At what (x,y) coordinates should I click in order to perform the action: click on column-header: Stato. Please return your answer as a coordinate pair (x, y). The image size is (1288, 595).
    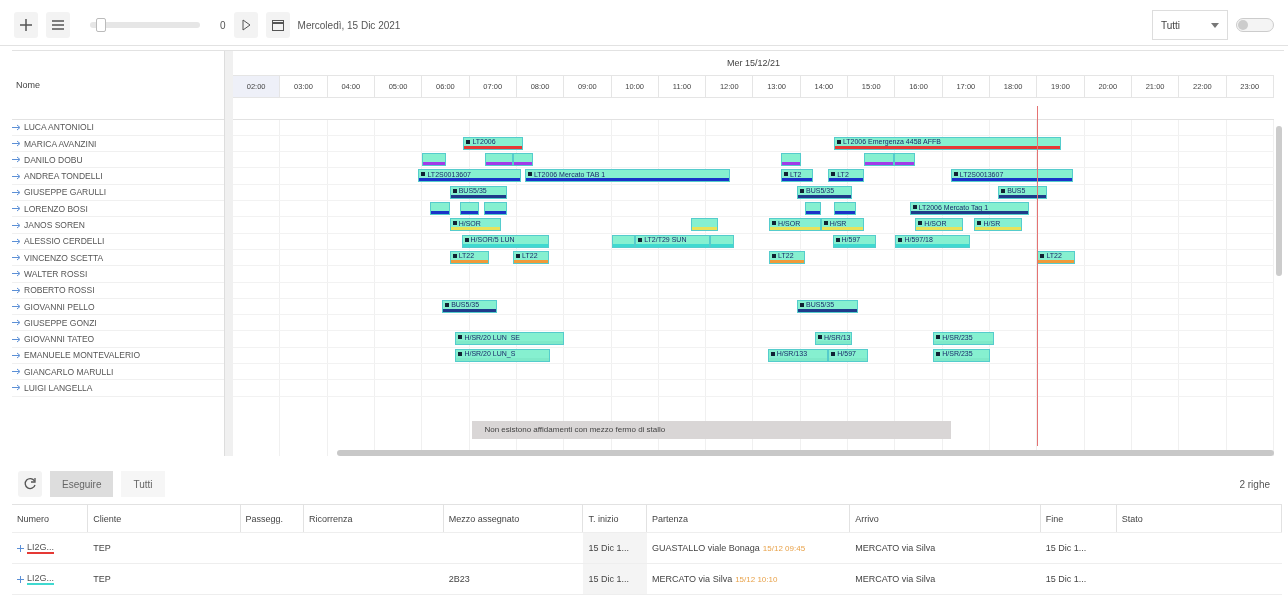
    Looking at the image, I should click on (1199, 518).